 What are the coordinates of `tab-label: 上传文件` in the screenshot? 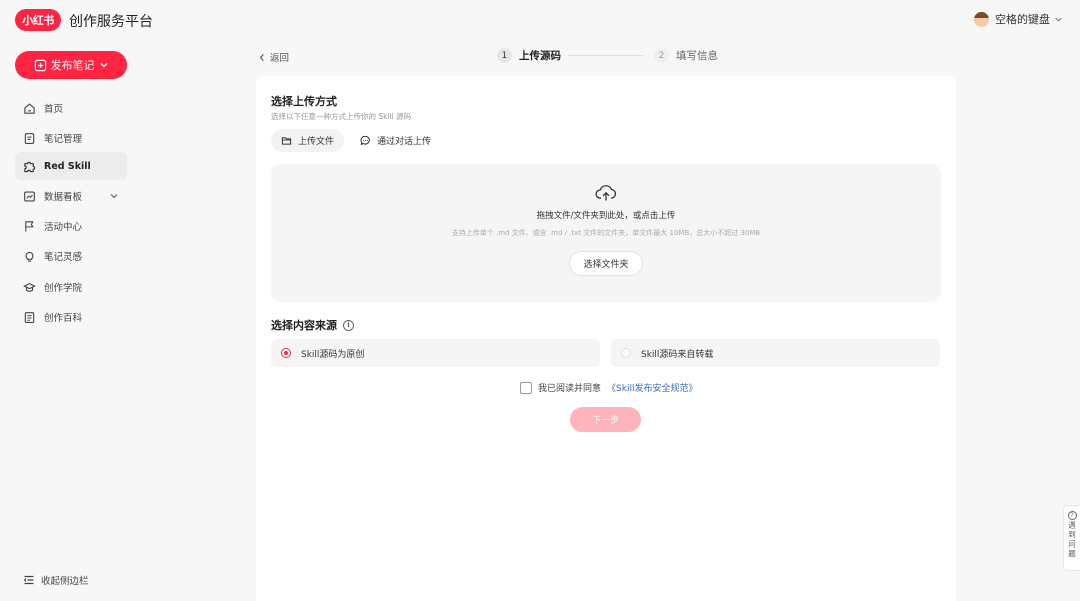 It's located at (316, 142).